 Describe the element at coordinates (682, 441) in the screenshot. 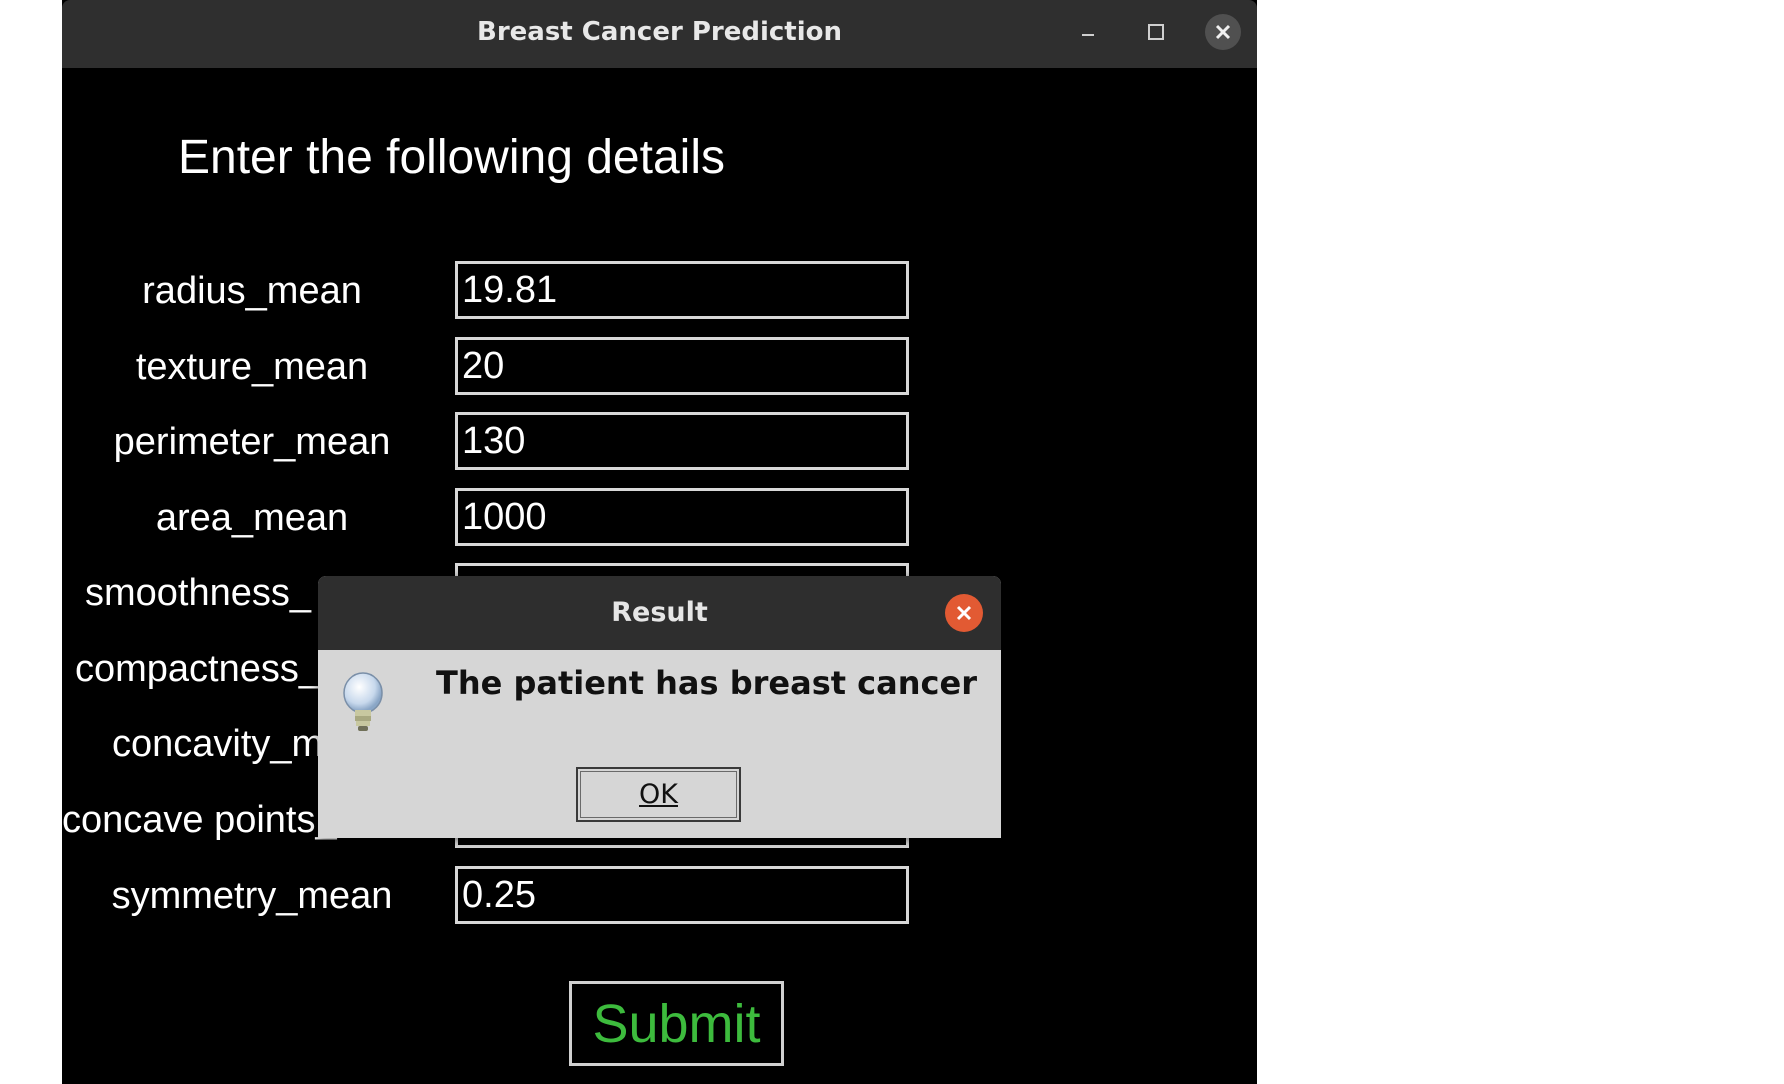

I see `perimeter-mean-input` at that location.